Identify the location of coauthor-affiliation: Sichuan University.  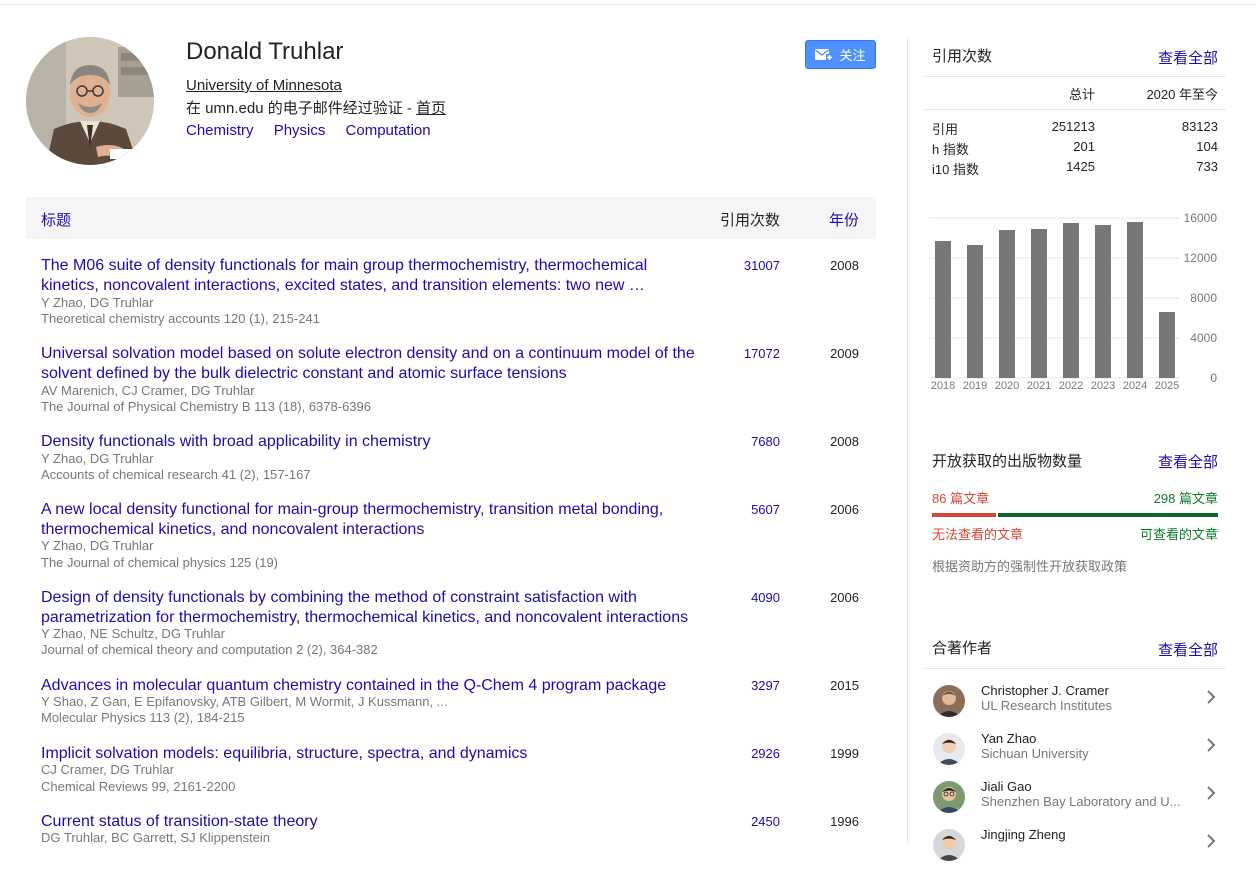
(1035, 753).